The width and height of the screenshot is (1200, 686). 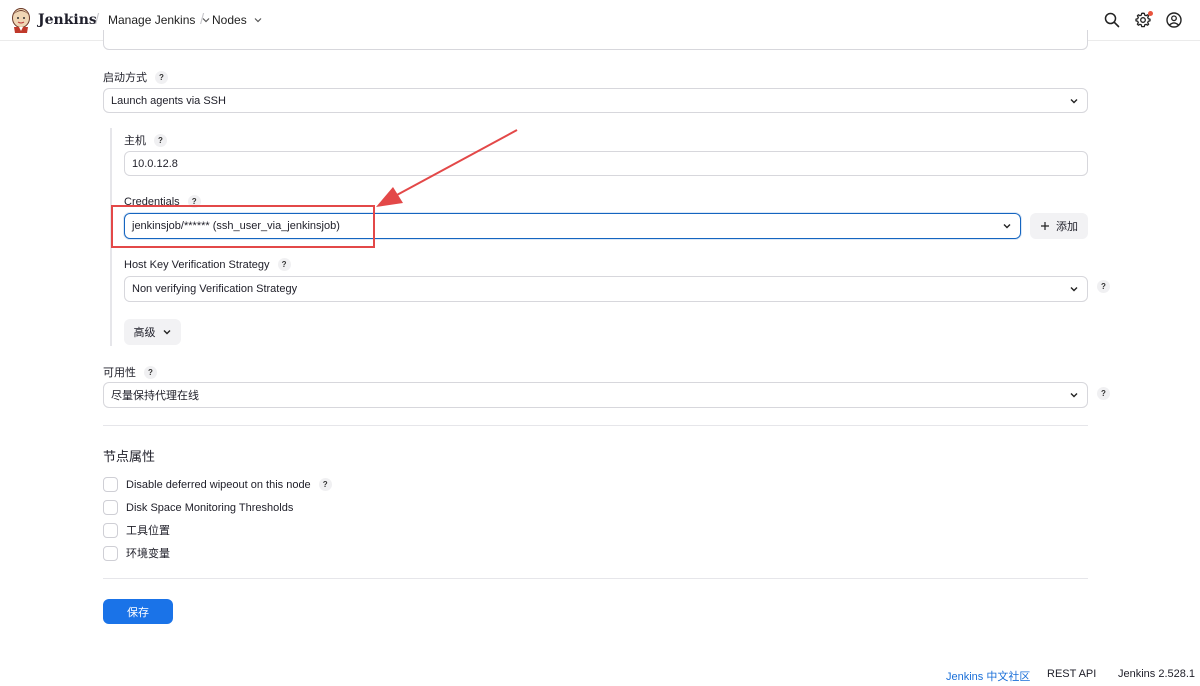 What do you see at coordinates (1045, 226) in the screenshot?
I see `plus-icon` at bounding box center [1045, 226].